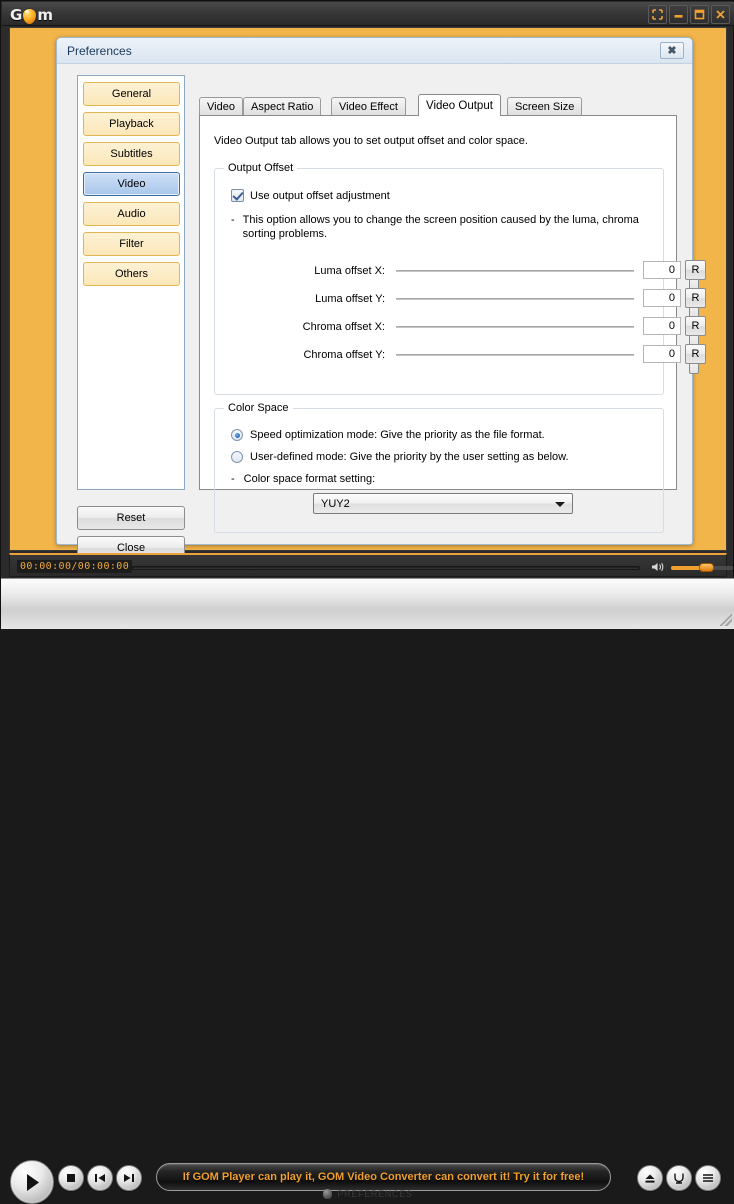  I want to click on gom-ball-icon, so click(30, 16).